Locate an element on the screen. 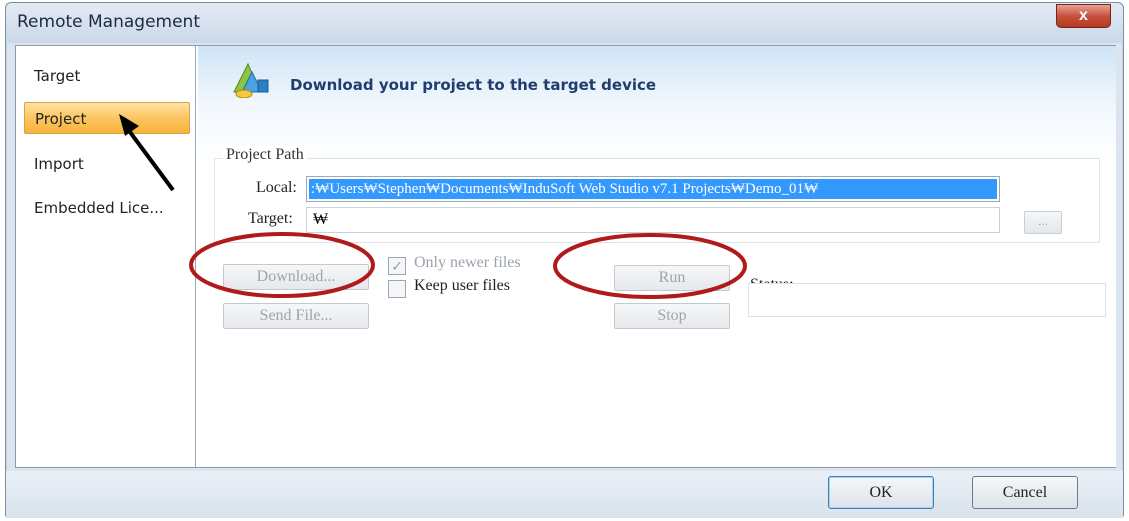  only-newer-files-checkbox: ✓ is located at coordinates (397, 266).